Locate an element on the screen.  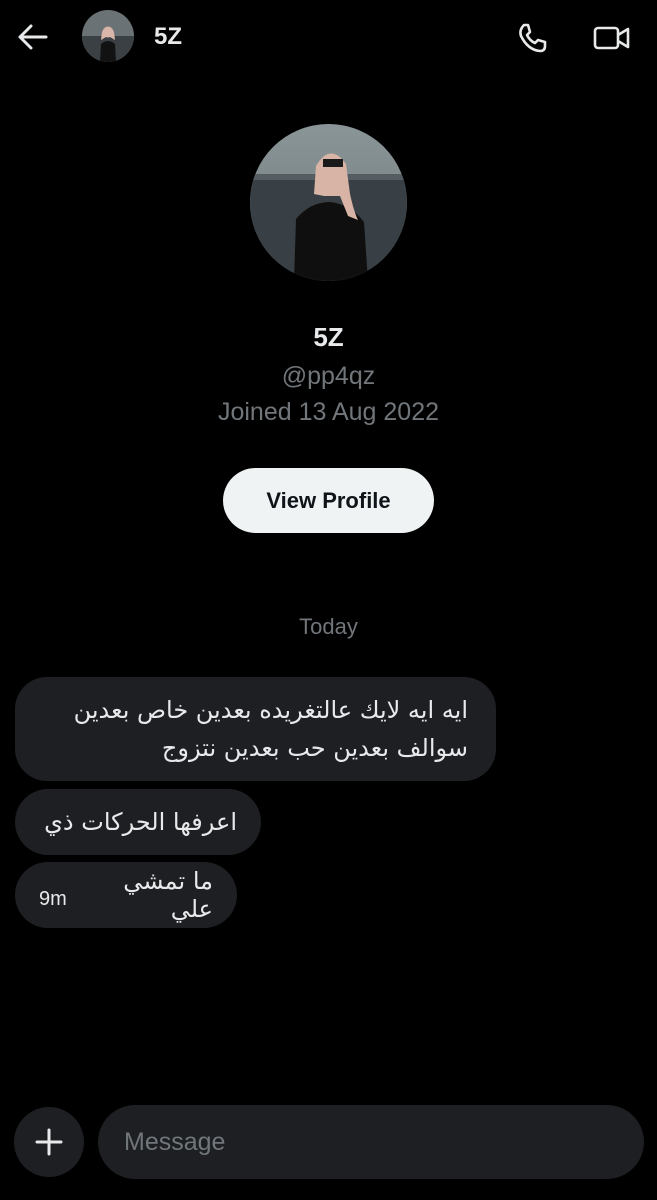
conversation-header: 5Z is located at coordinates (328, 36).